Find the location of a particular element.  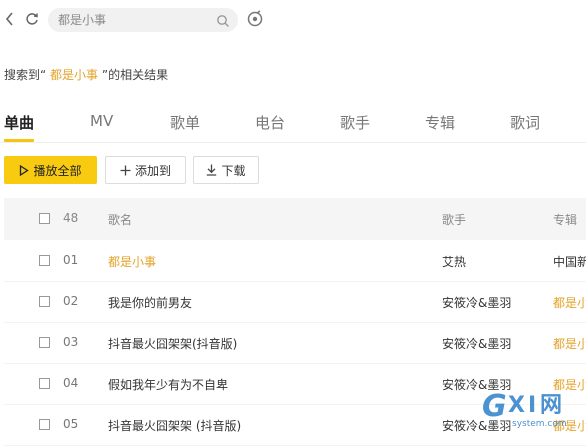

song-row: 05 抖音最火囧架架 (抖音版) 安筱冷&墨羽 都是小 is located at coordinates (295, 425).